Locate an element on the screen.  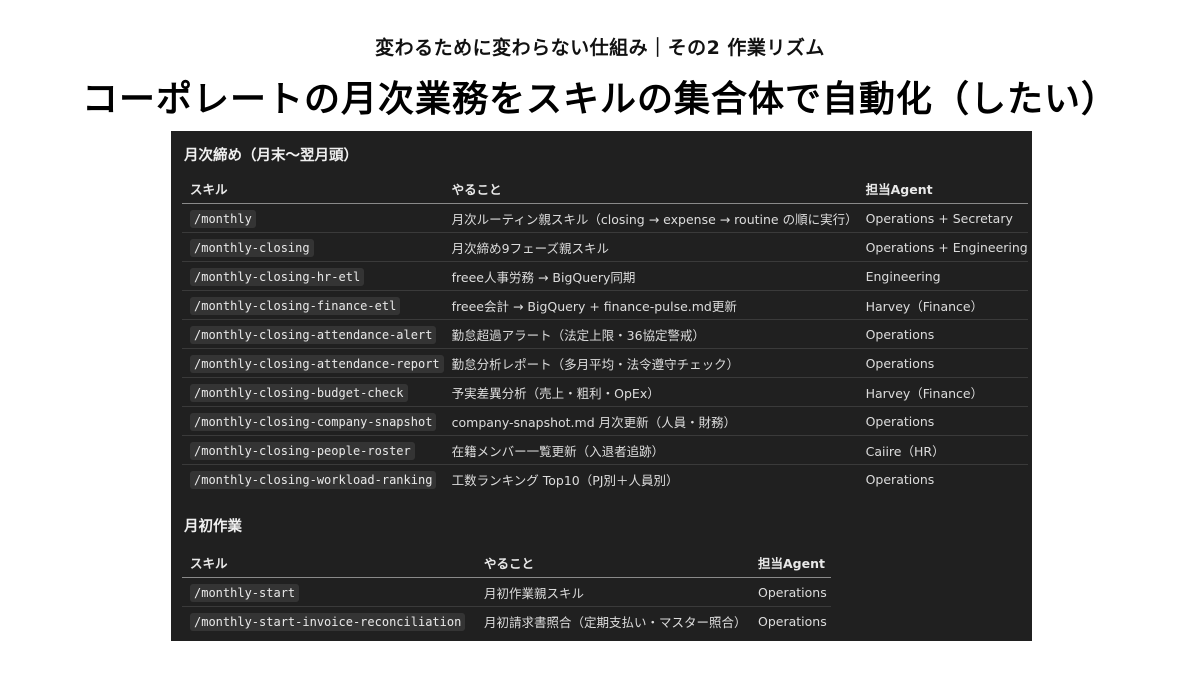
skill-command: /monthly is located at coordinates (223, 218).